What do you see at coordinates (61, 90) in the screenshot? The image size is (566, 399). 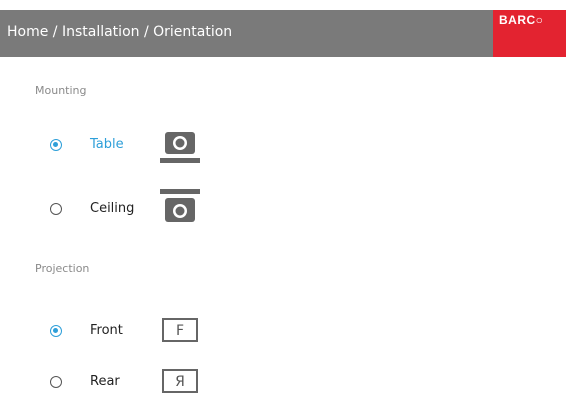 I see `mounting-section-label: Mounting` at bounding box center [61, 90].